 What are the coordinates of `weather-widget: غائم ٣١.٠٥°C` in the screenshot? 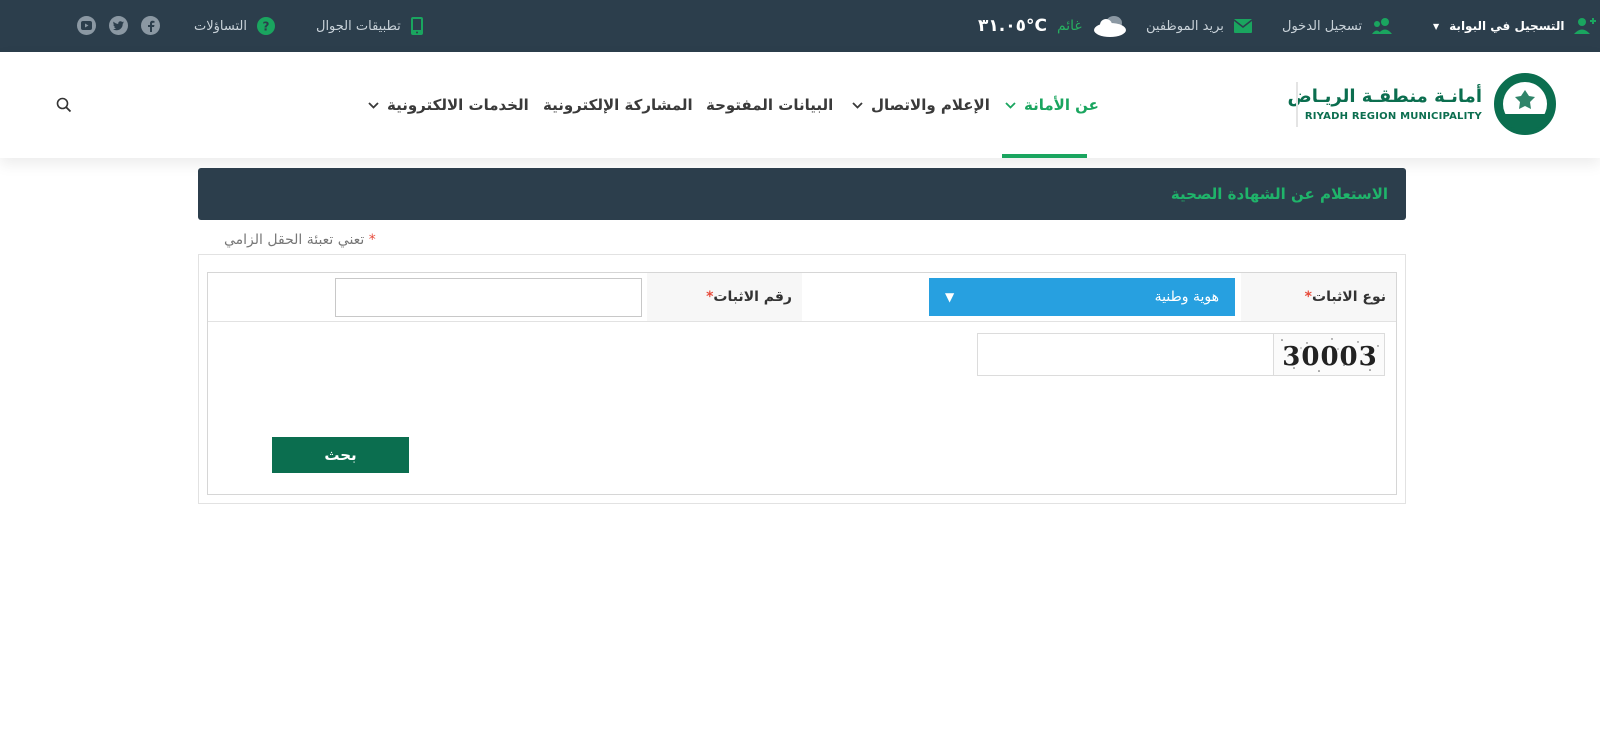 It's located at (1053, 26).